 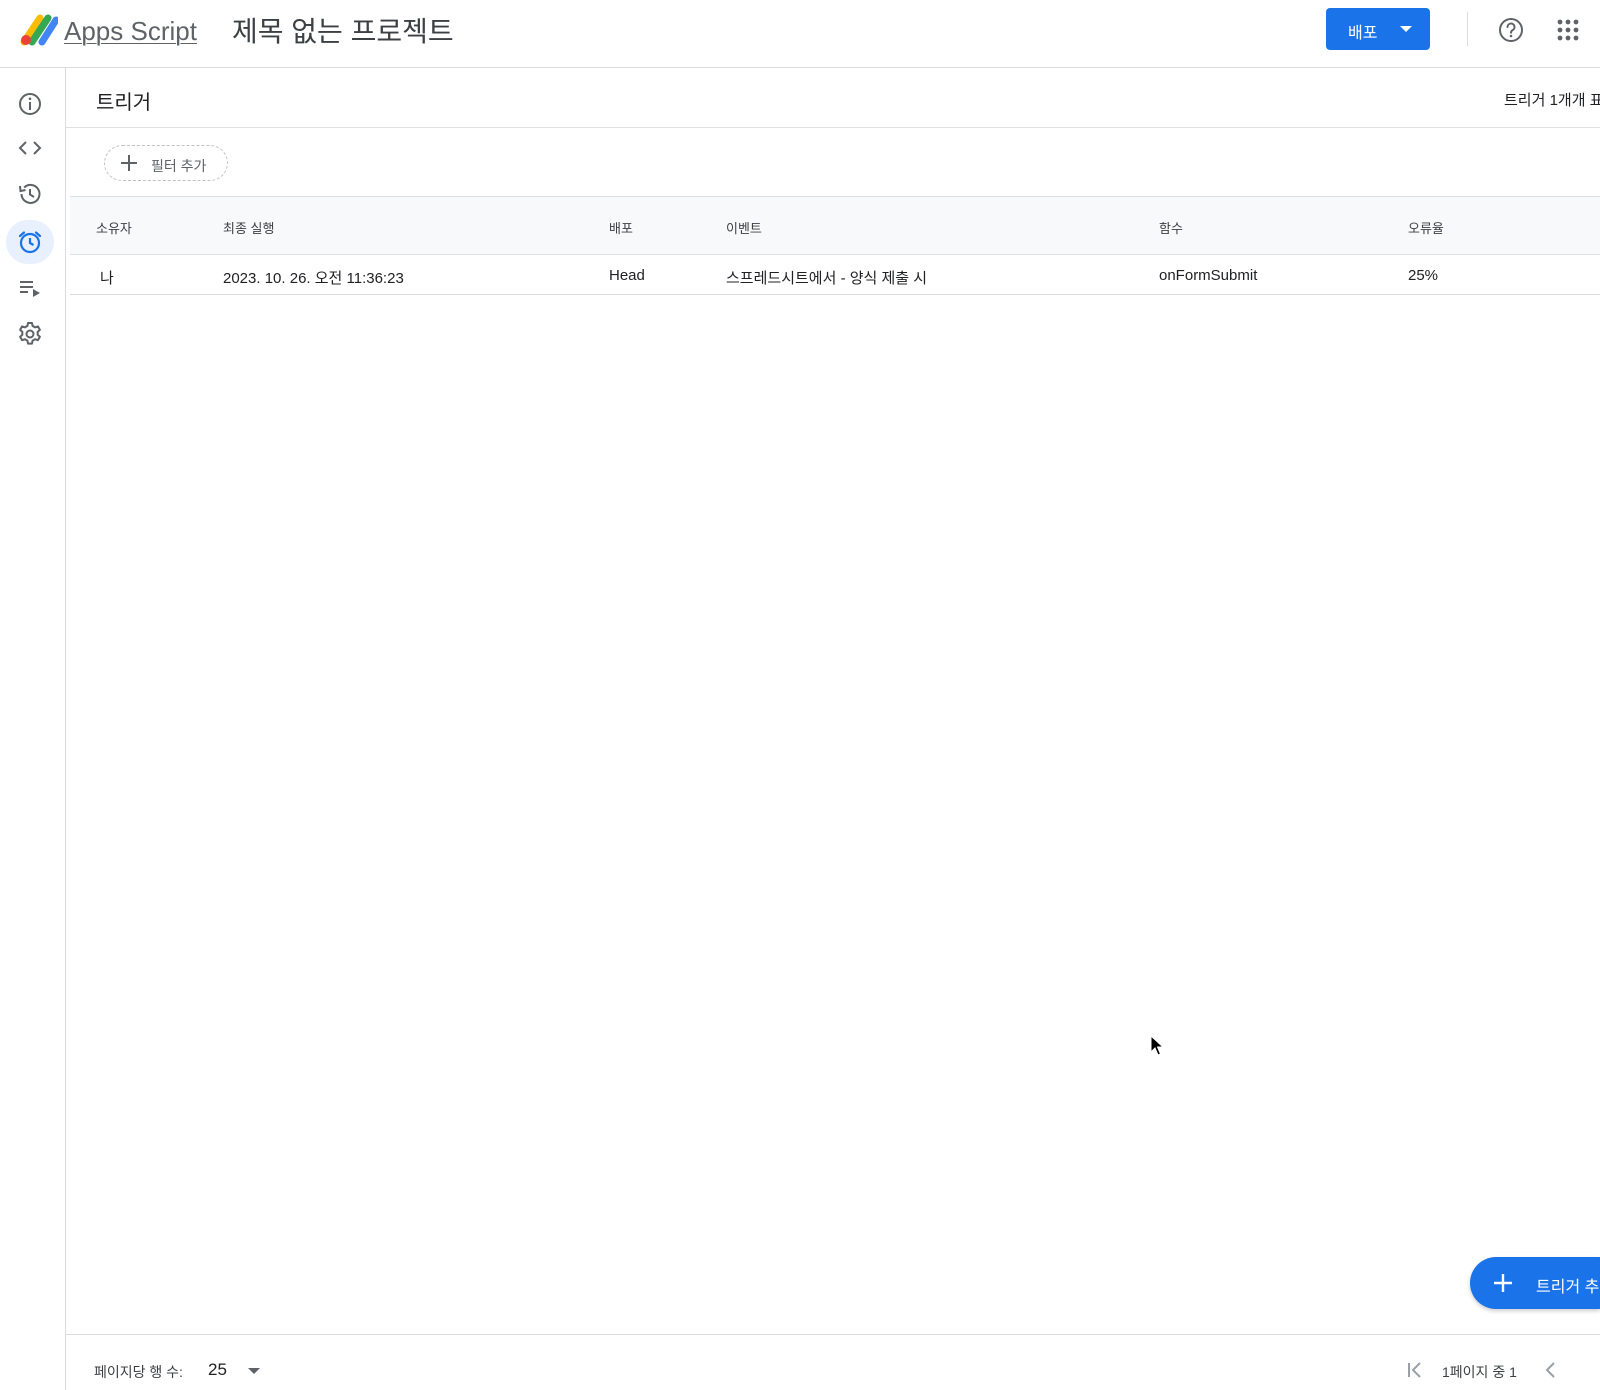 I want to click on mouse-cursor-icon, so click(x=1157, y=1045).